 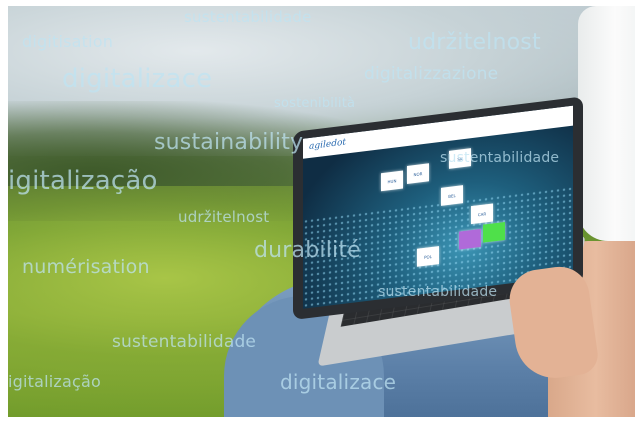 I want to click on overlay-word: sostenibilità, so click(x=315, y=103).